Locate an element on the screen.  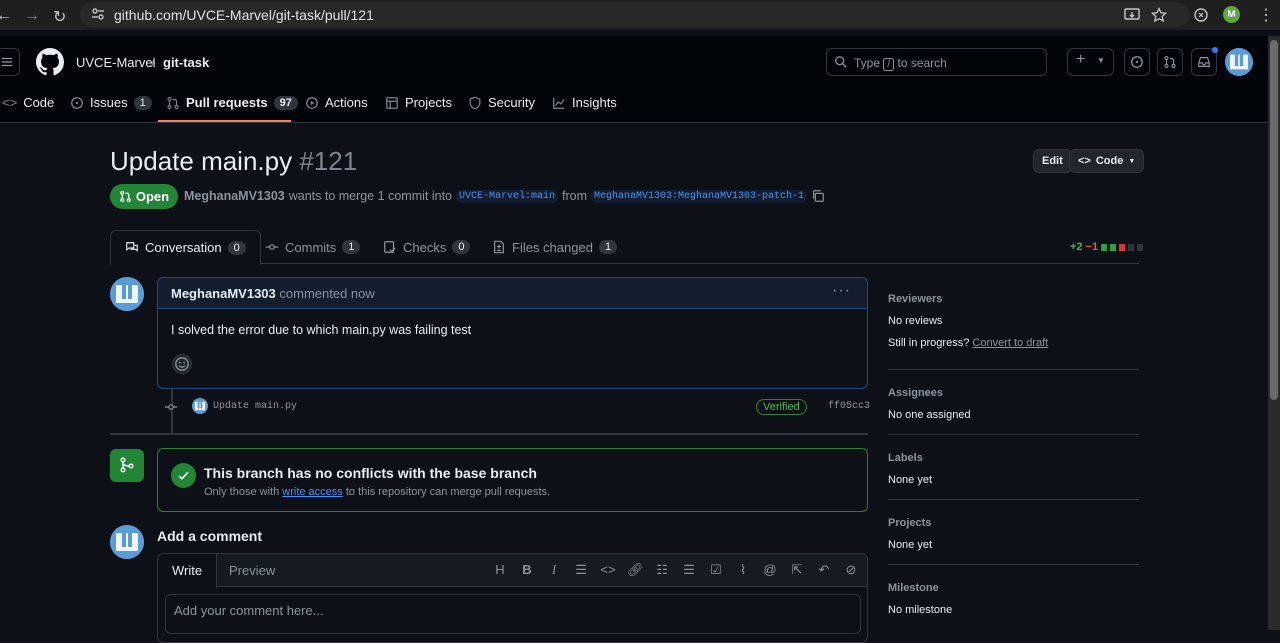
code-dropdown-button: <> Code ▼ is located at coordinates (1107, 161).